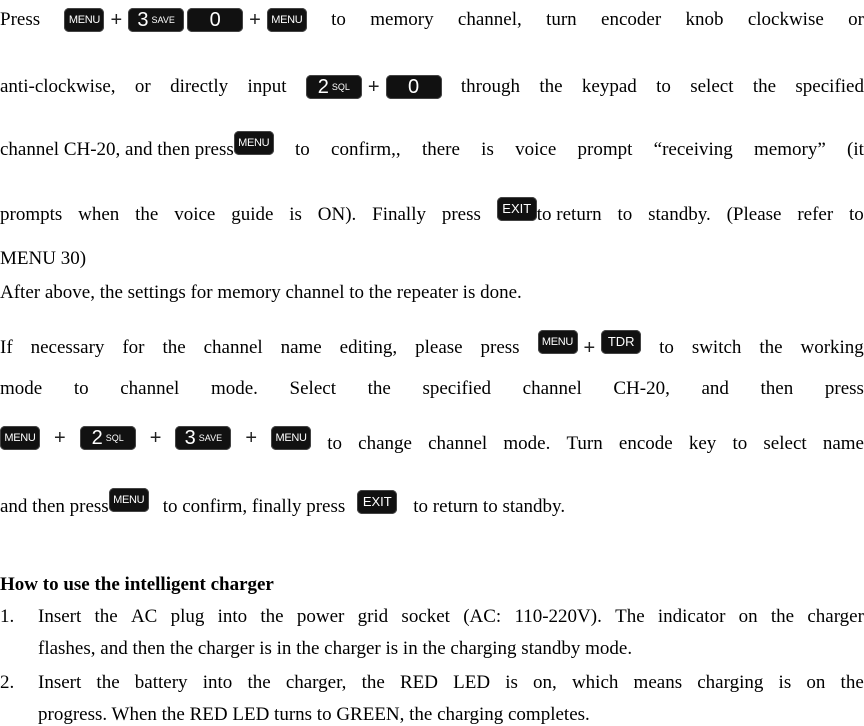  What do you see at coordinates (217, 682) in the screenshot?
I see `word: into` at bounding box center [217, 682].